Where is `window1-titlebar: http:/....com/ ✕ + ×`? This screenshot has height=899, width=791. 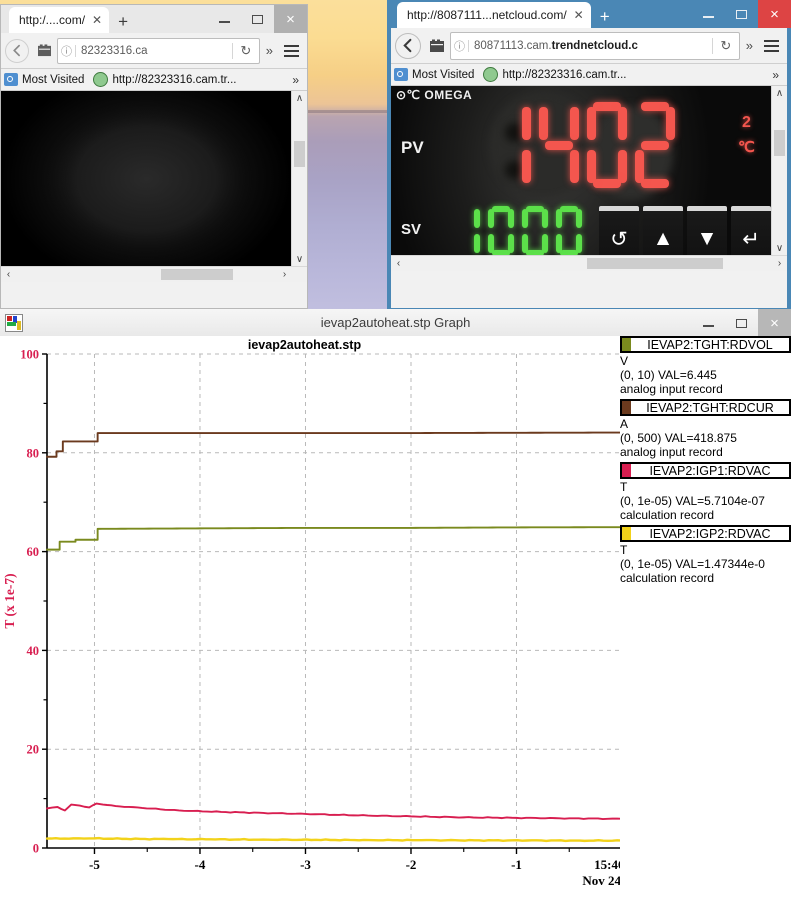 window1-titlebar: http:/....com/ ✕ + × is located at coordinates (154, 19).